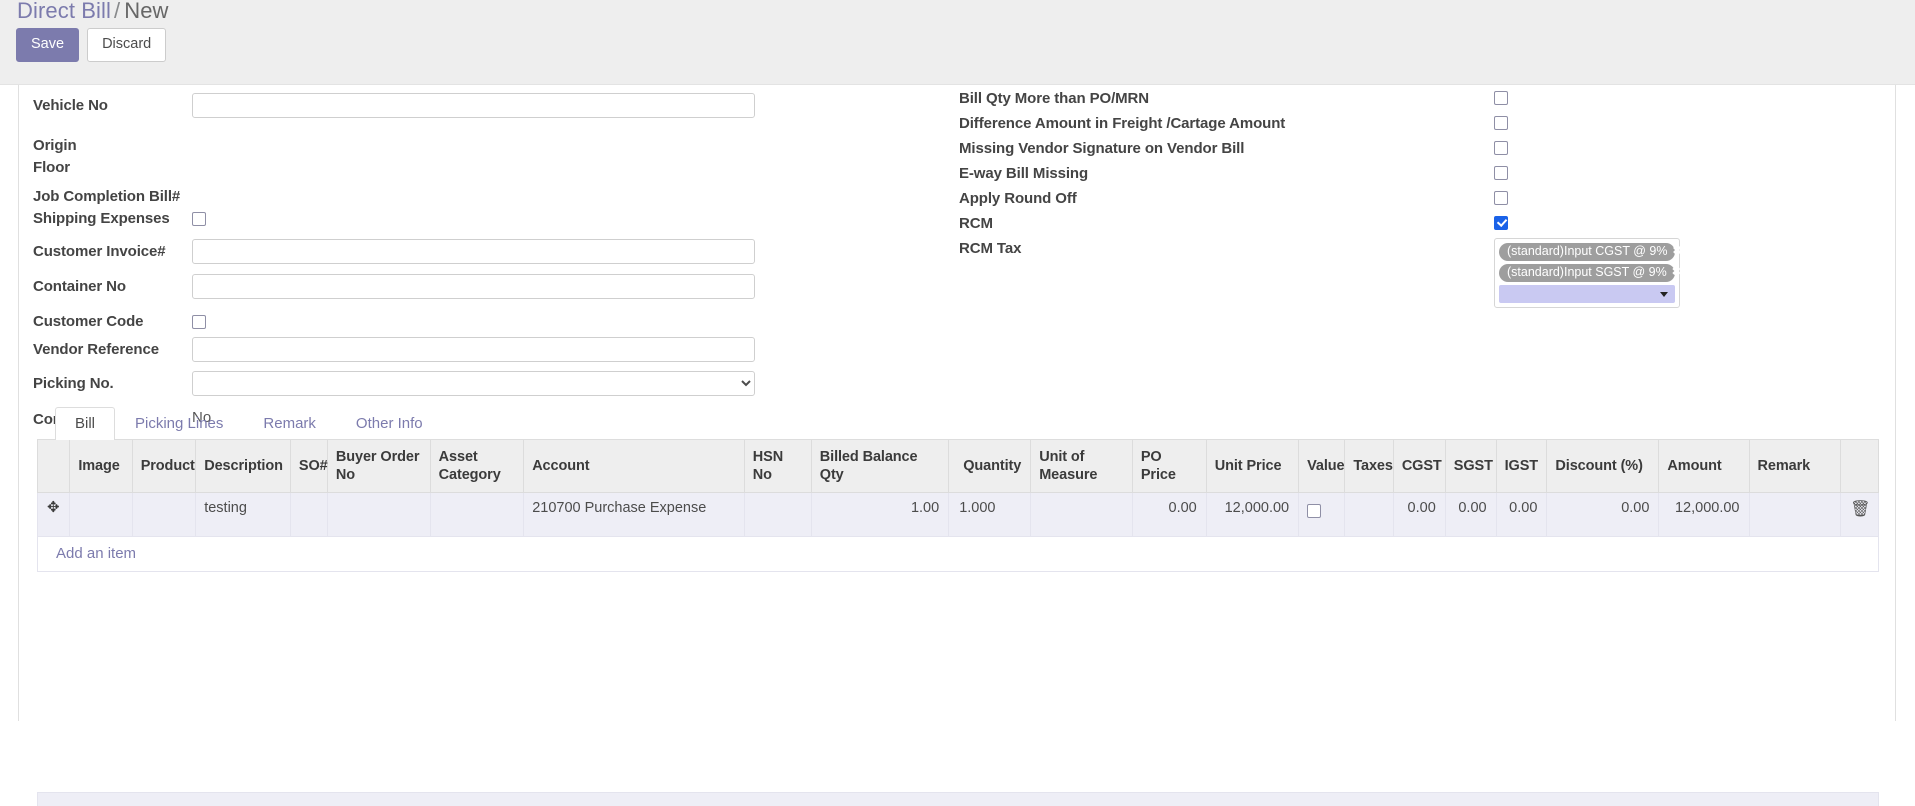  I want to click on bill-qty-more-than-po-checkbox, so click(1501, 97).